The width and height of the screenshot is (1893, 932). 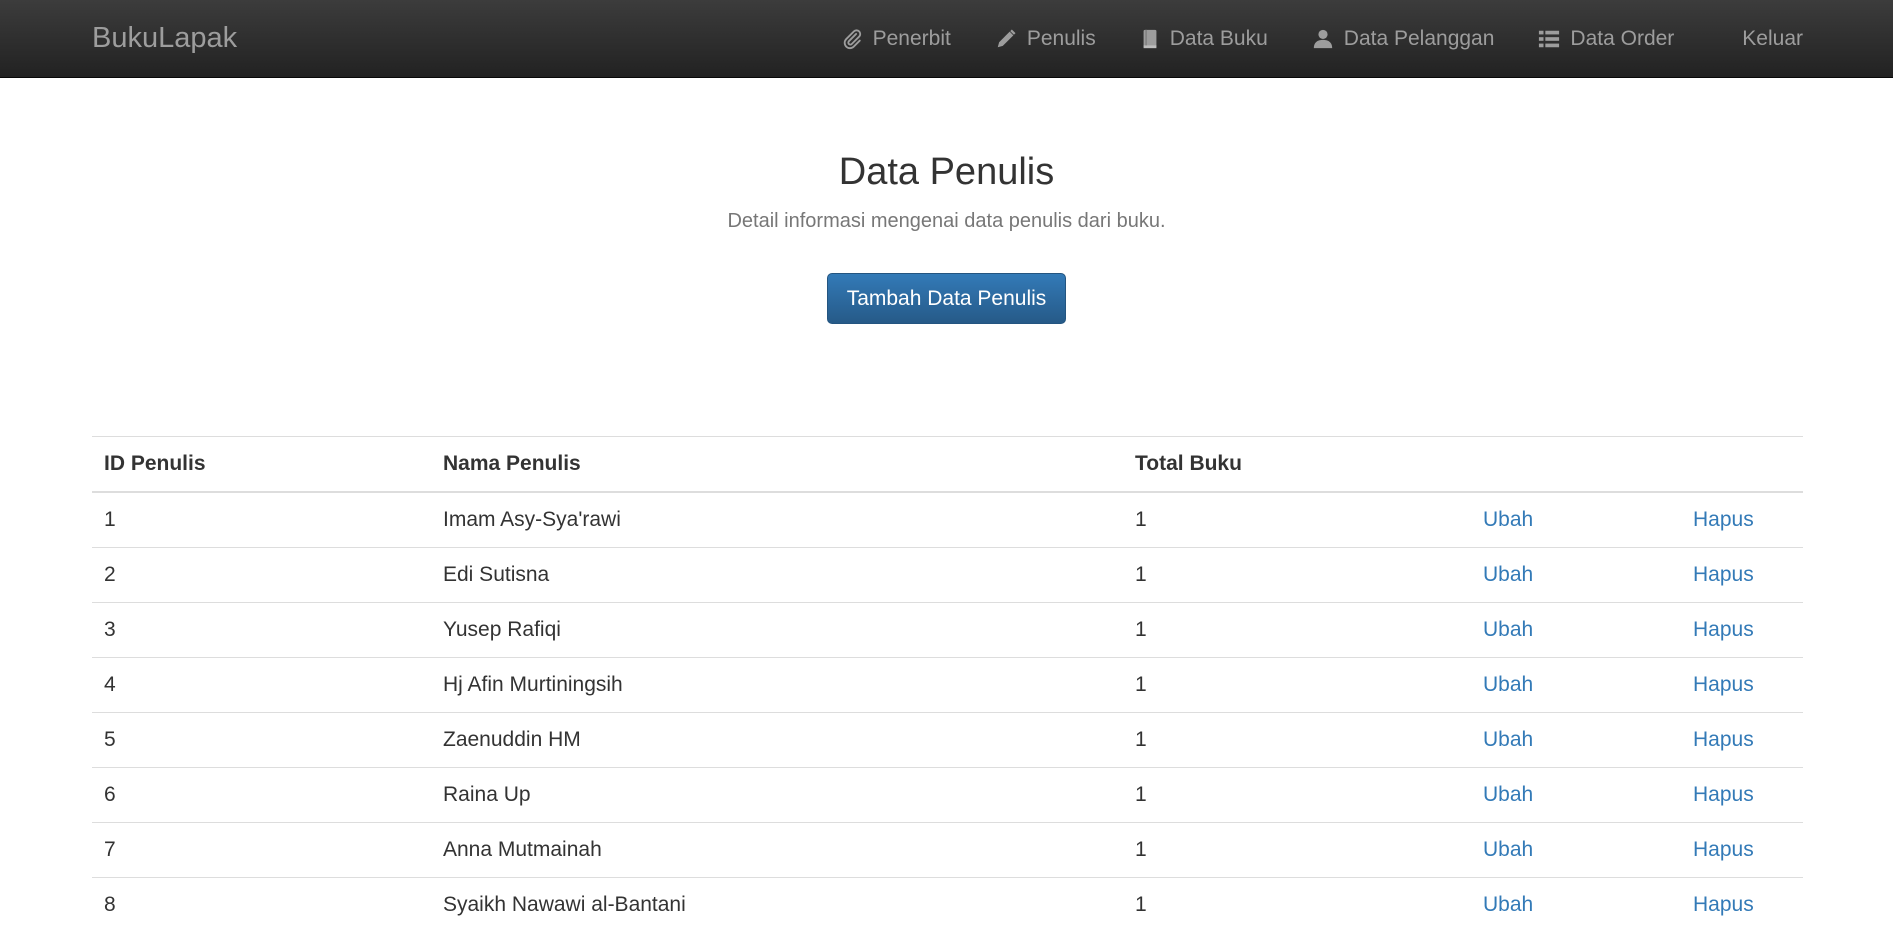 I want to click on column-header-name: Nama Penulis, so click(x=777, y=465).